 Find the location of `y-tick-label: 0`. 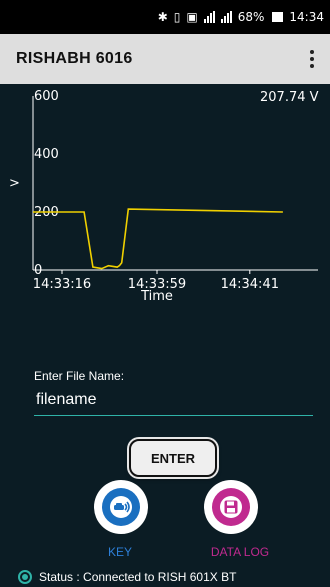

y-tick-label: 0 is located at coordinates (38, 270).